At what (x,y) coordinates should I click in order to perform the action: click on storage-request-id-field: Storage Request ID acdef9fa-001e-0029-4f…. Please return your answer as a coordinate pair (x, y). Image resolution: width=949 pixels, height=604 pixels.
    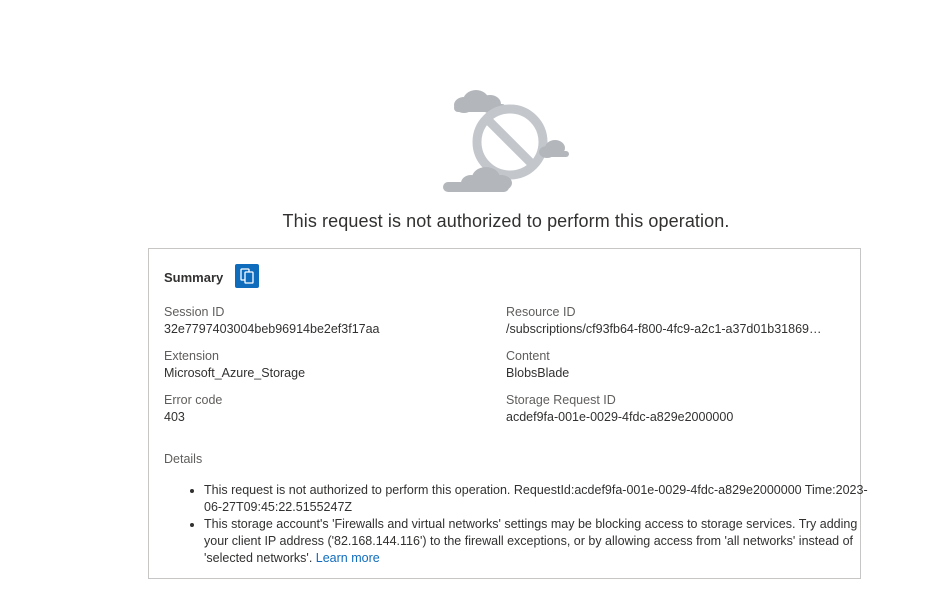
    Looking at the image, I should click on (671, 409).